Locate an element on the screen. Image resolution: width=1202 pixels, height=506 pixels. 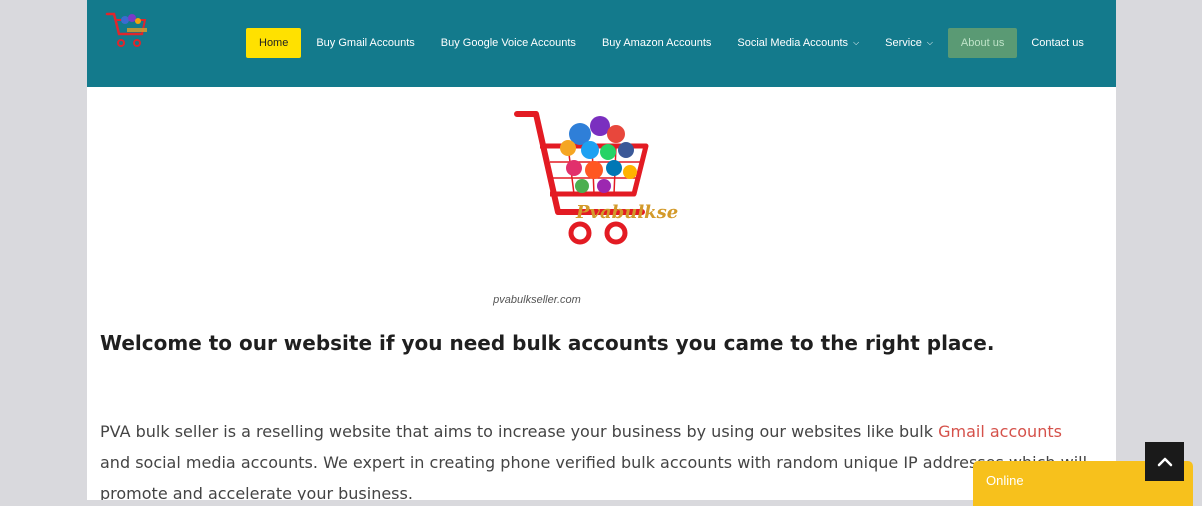
svg-text: Pvabulkseller is located at coordinates (626, 212).